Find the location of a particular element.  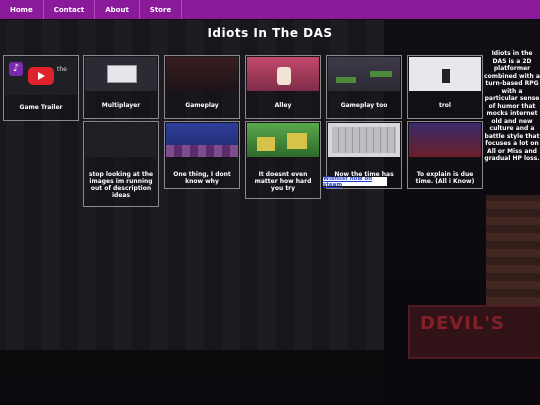

card-caption: Gameplay too is located at coordinates (364, 105).